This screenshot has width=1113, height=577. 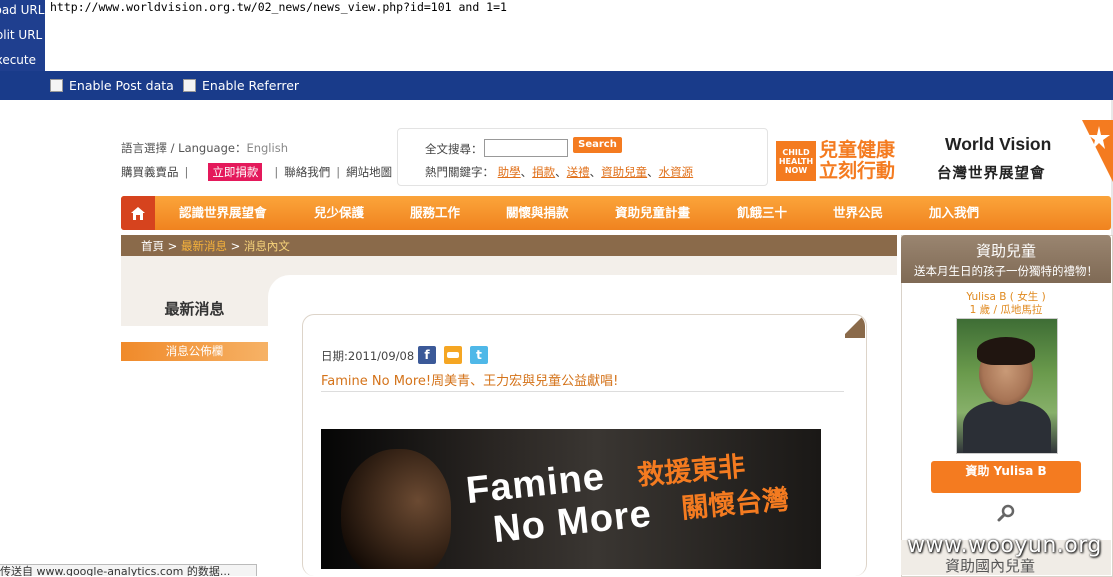 I want to click on sponsor-child-button: 資助 Yulisa B, so click(x=1006, y=477).